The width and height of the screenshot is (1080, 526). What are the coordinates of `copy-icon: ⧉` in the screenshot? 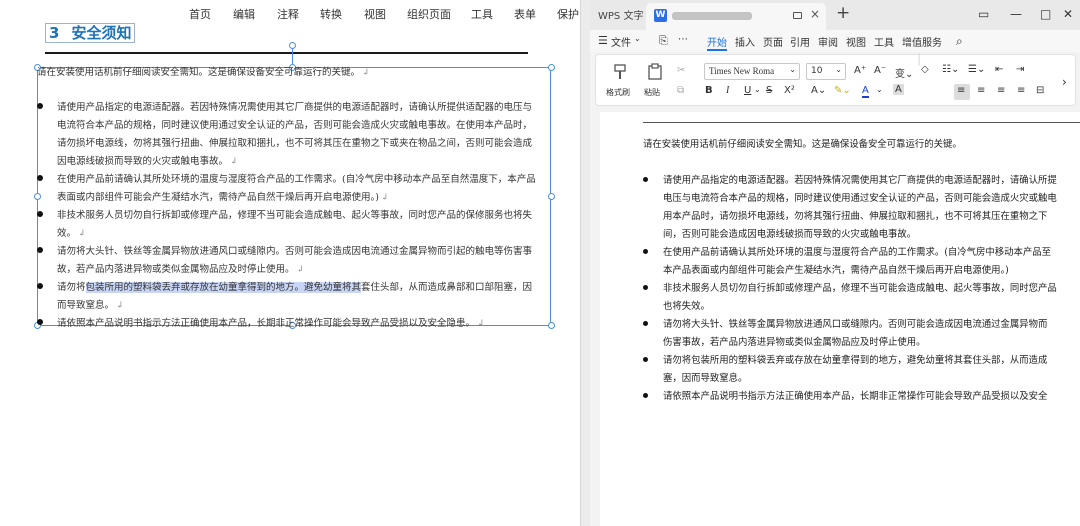 It's located at (680, 90).